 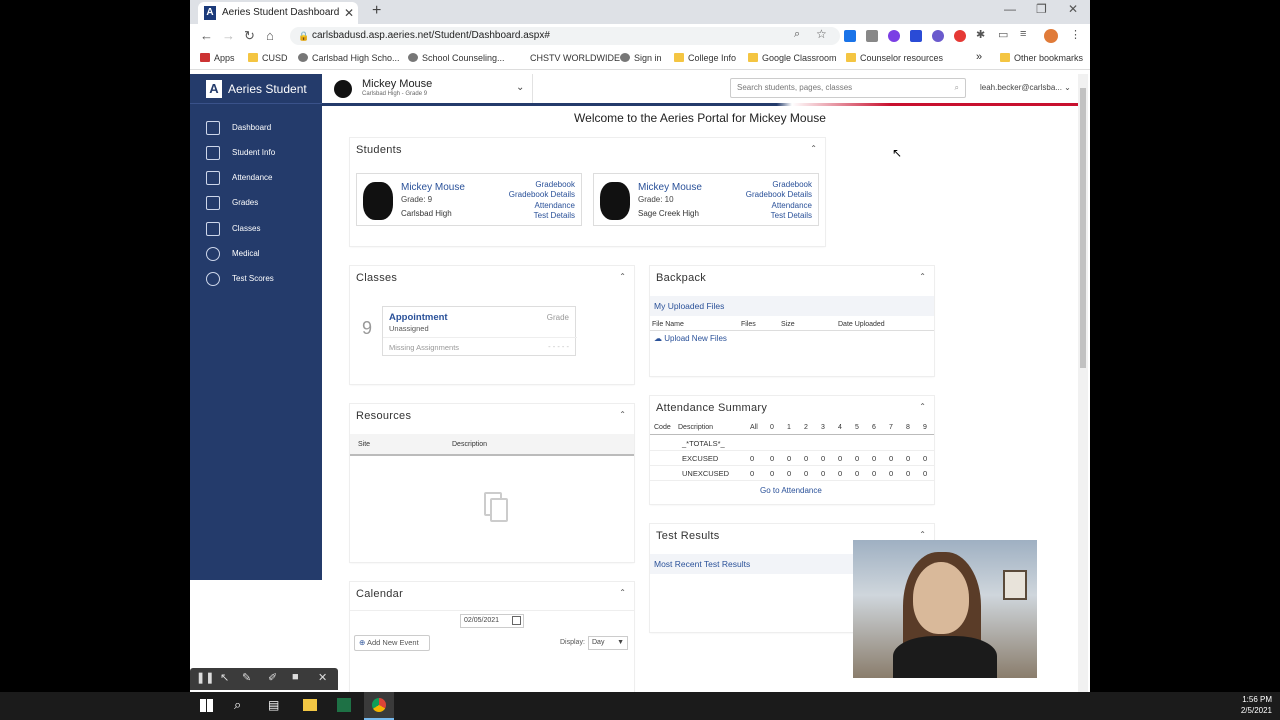 I want to click on search-input: Search students, pages, classes ⌕, so click(x=848, y=88).